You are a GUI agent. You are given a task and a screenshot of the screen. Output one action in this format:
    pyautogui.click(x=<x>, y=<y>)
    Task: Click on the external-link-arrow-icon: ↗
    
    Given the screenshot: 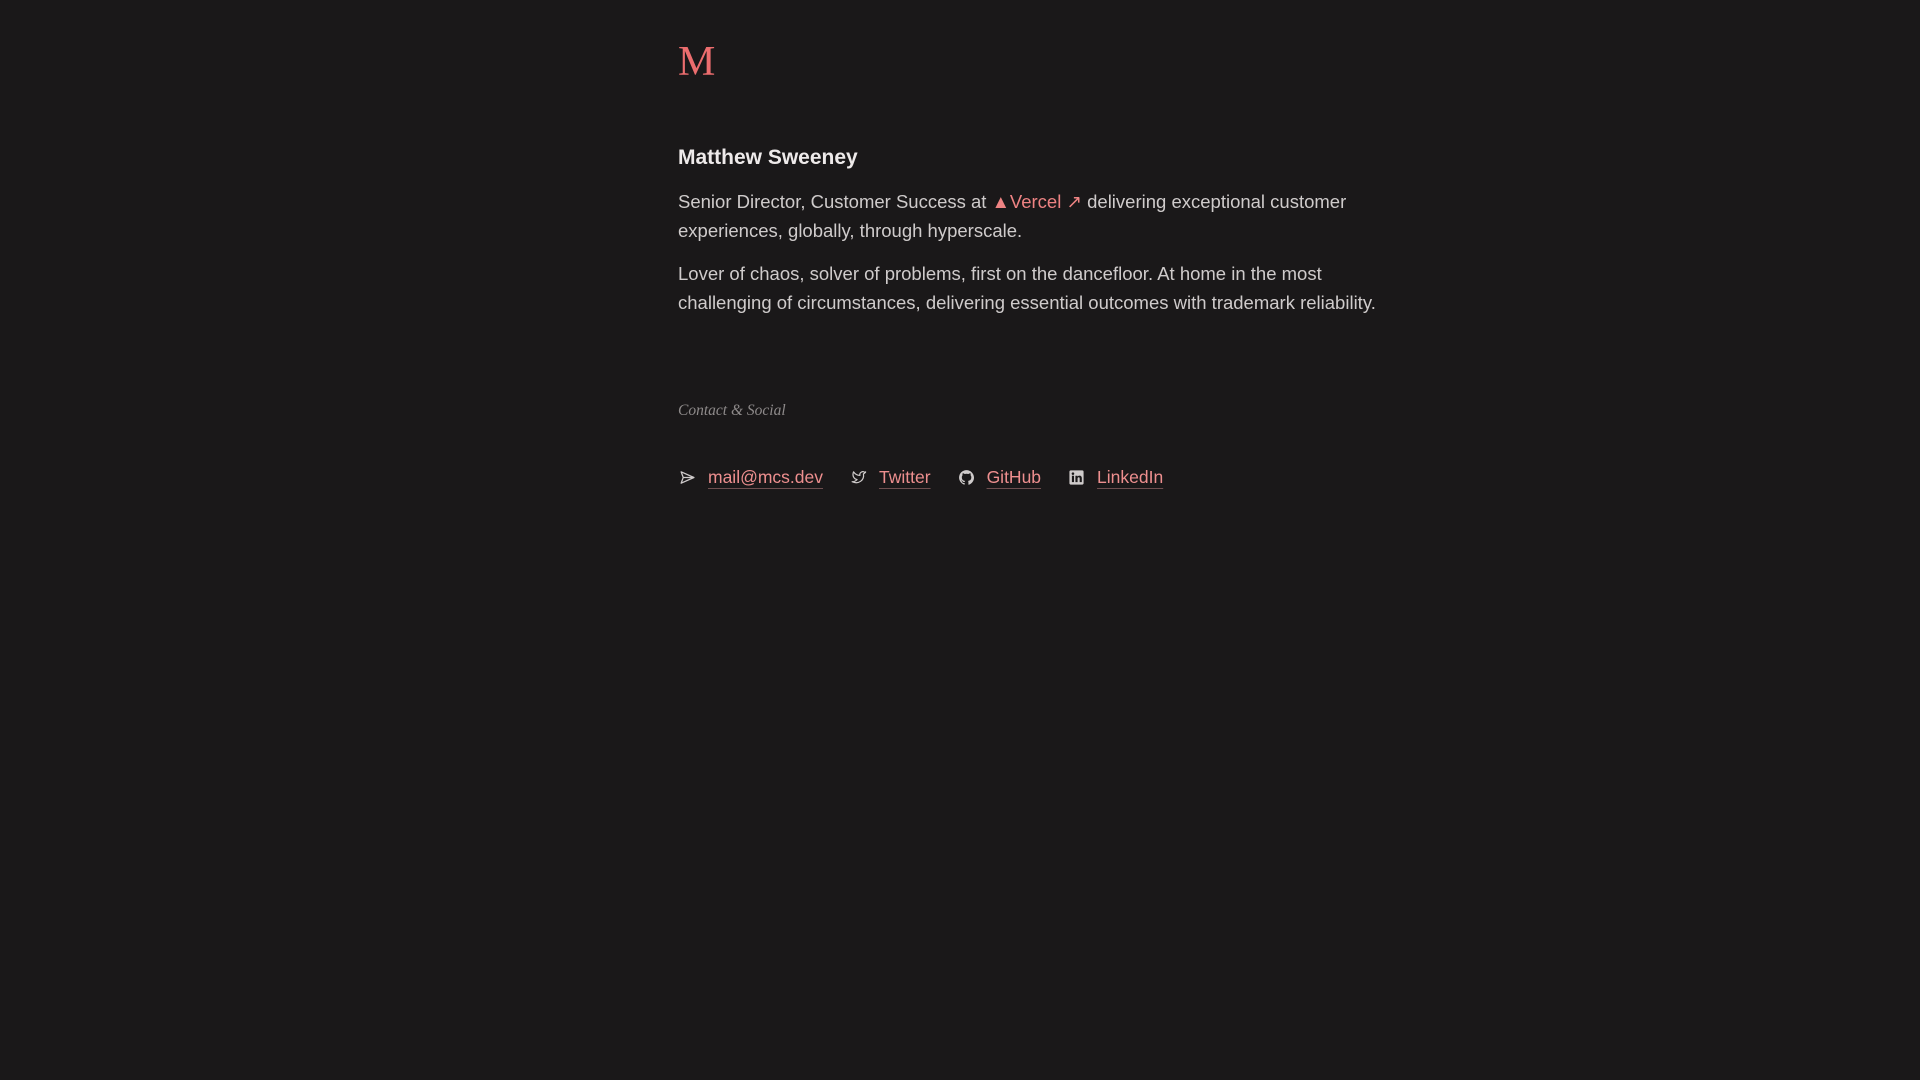 What is the action you would take?
    pyautogui.click(x=1074, y=201)
    